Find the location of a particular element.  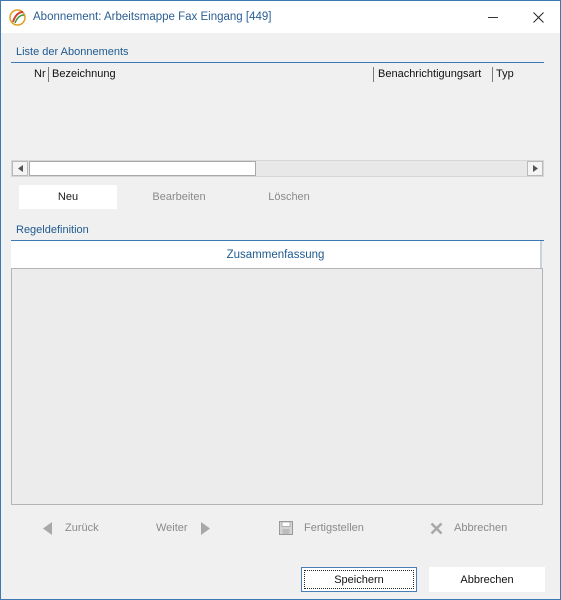

save-button: Speichern is located at coordinates (359, 579).